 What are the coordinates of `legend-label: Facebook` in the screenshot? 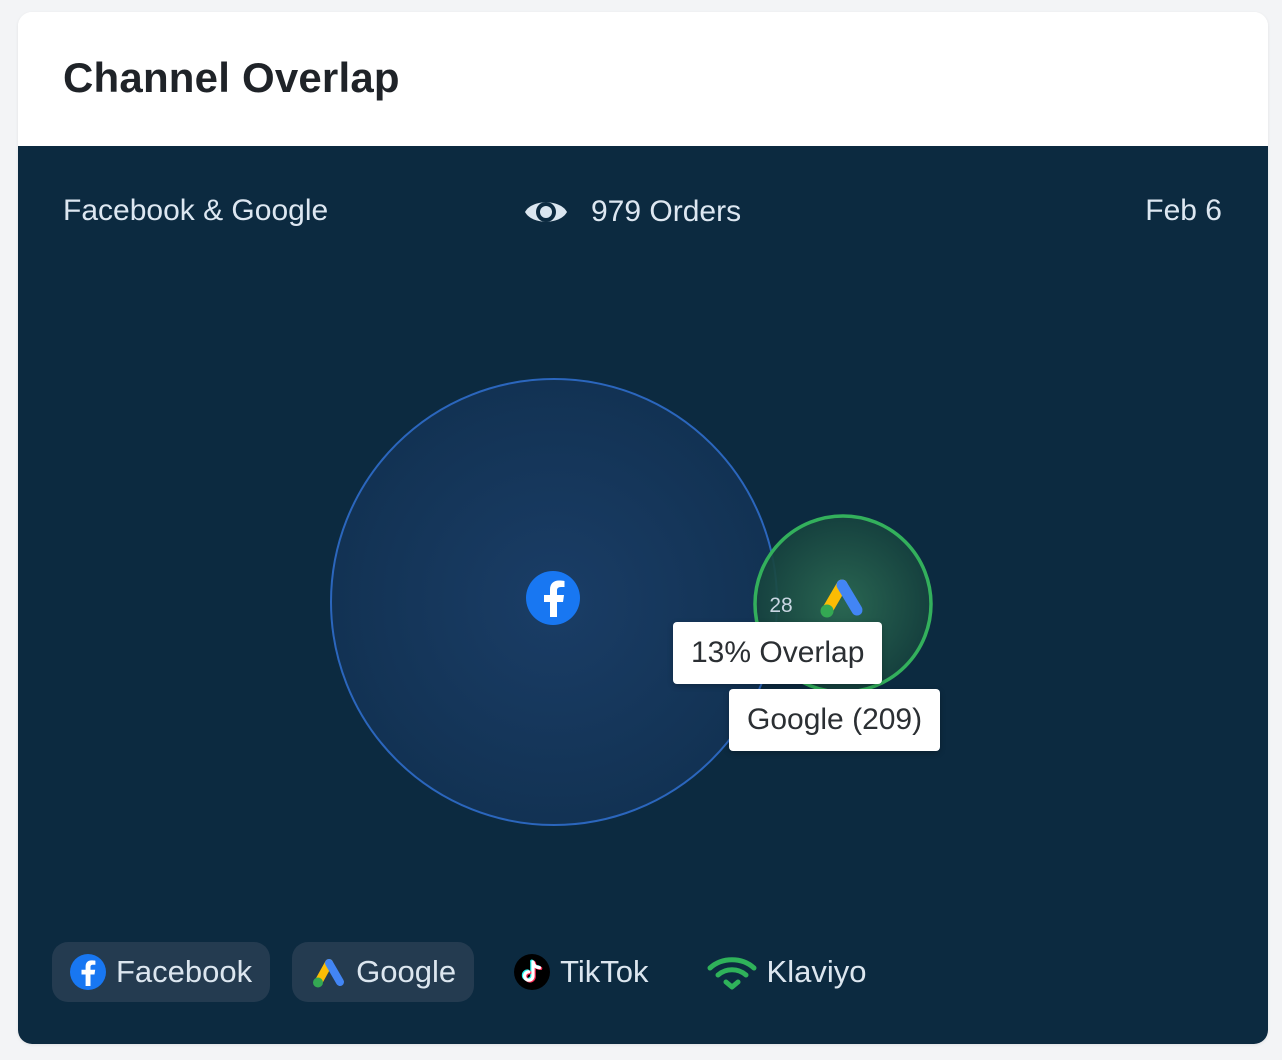 It's located at (184, 971).